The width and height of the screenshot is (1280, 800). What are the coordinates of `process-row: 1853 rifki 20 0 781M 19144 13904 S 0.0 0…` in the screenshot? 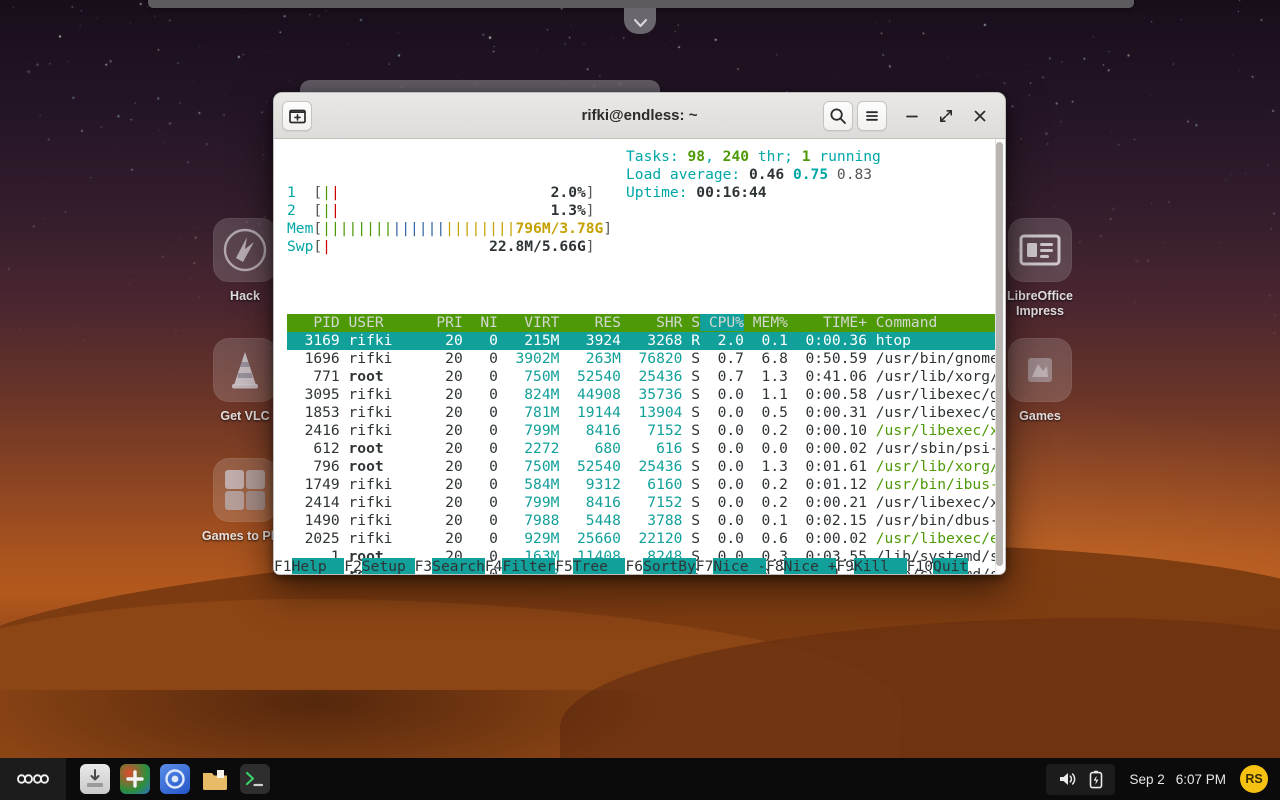 It's located at (646, 413).